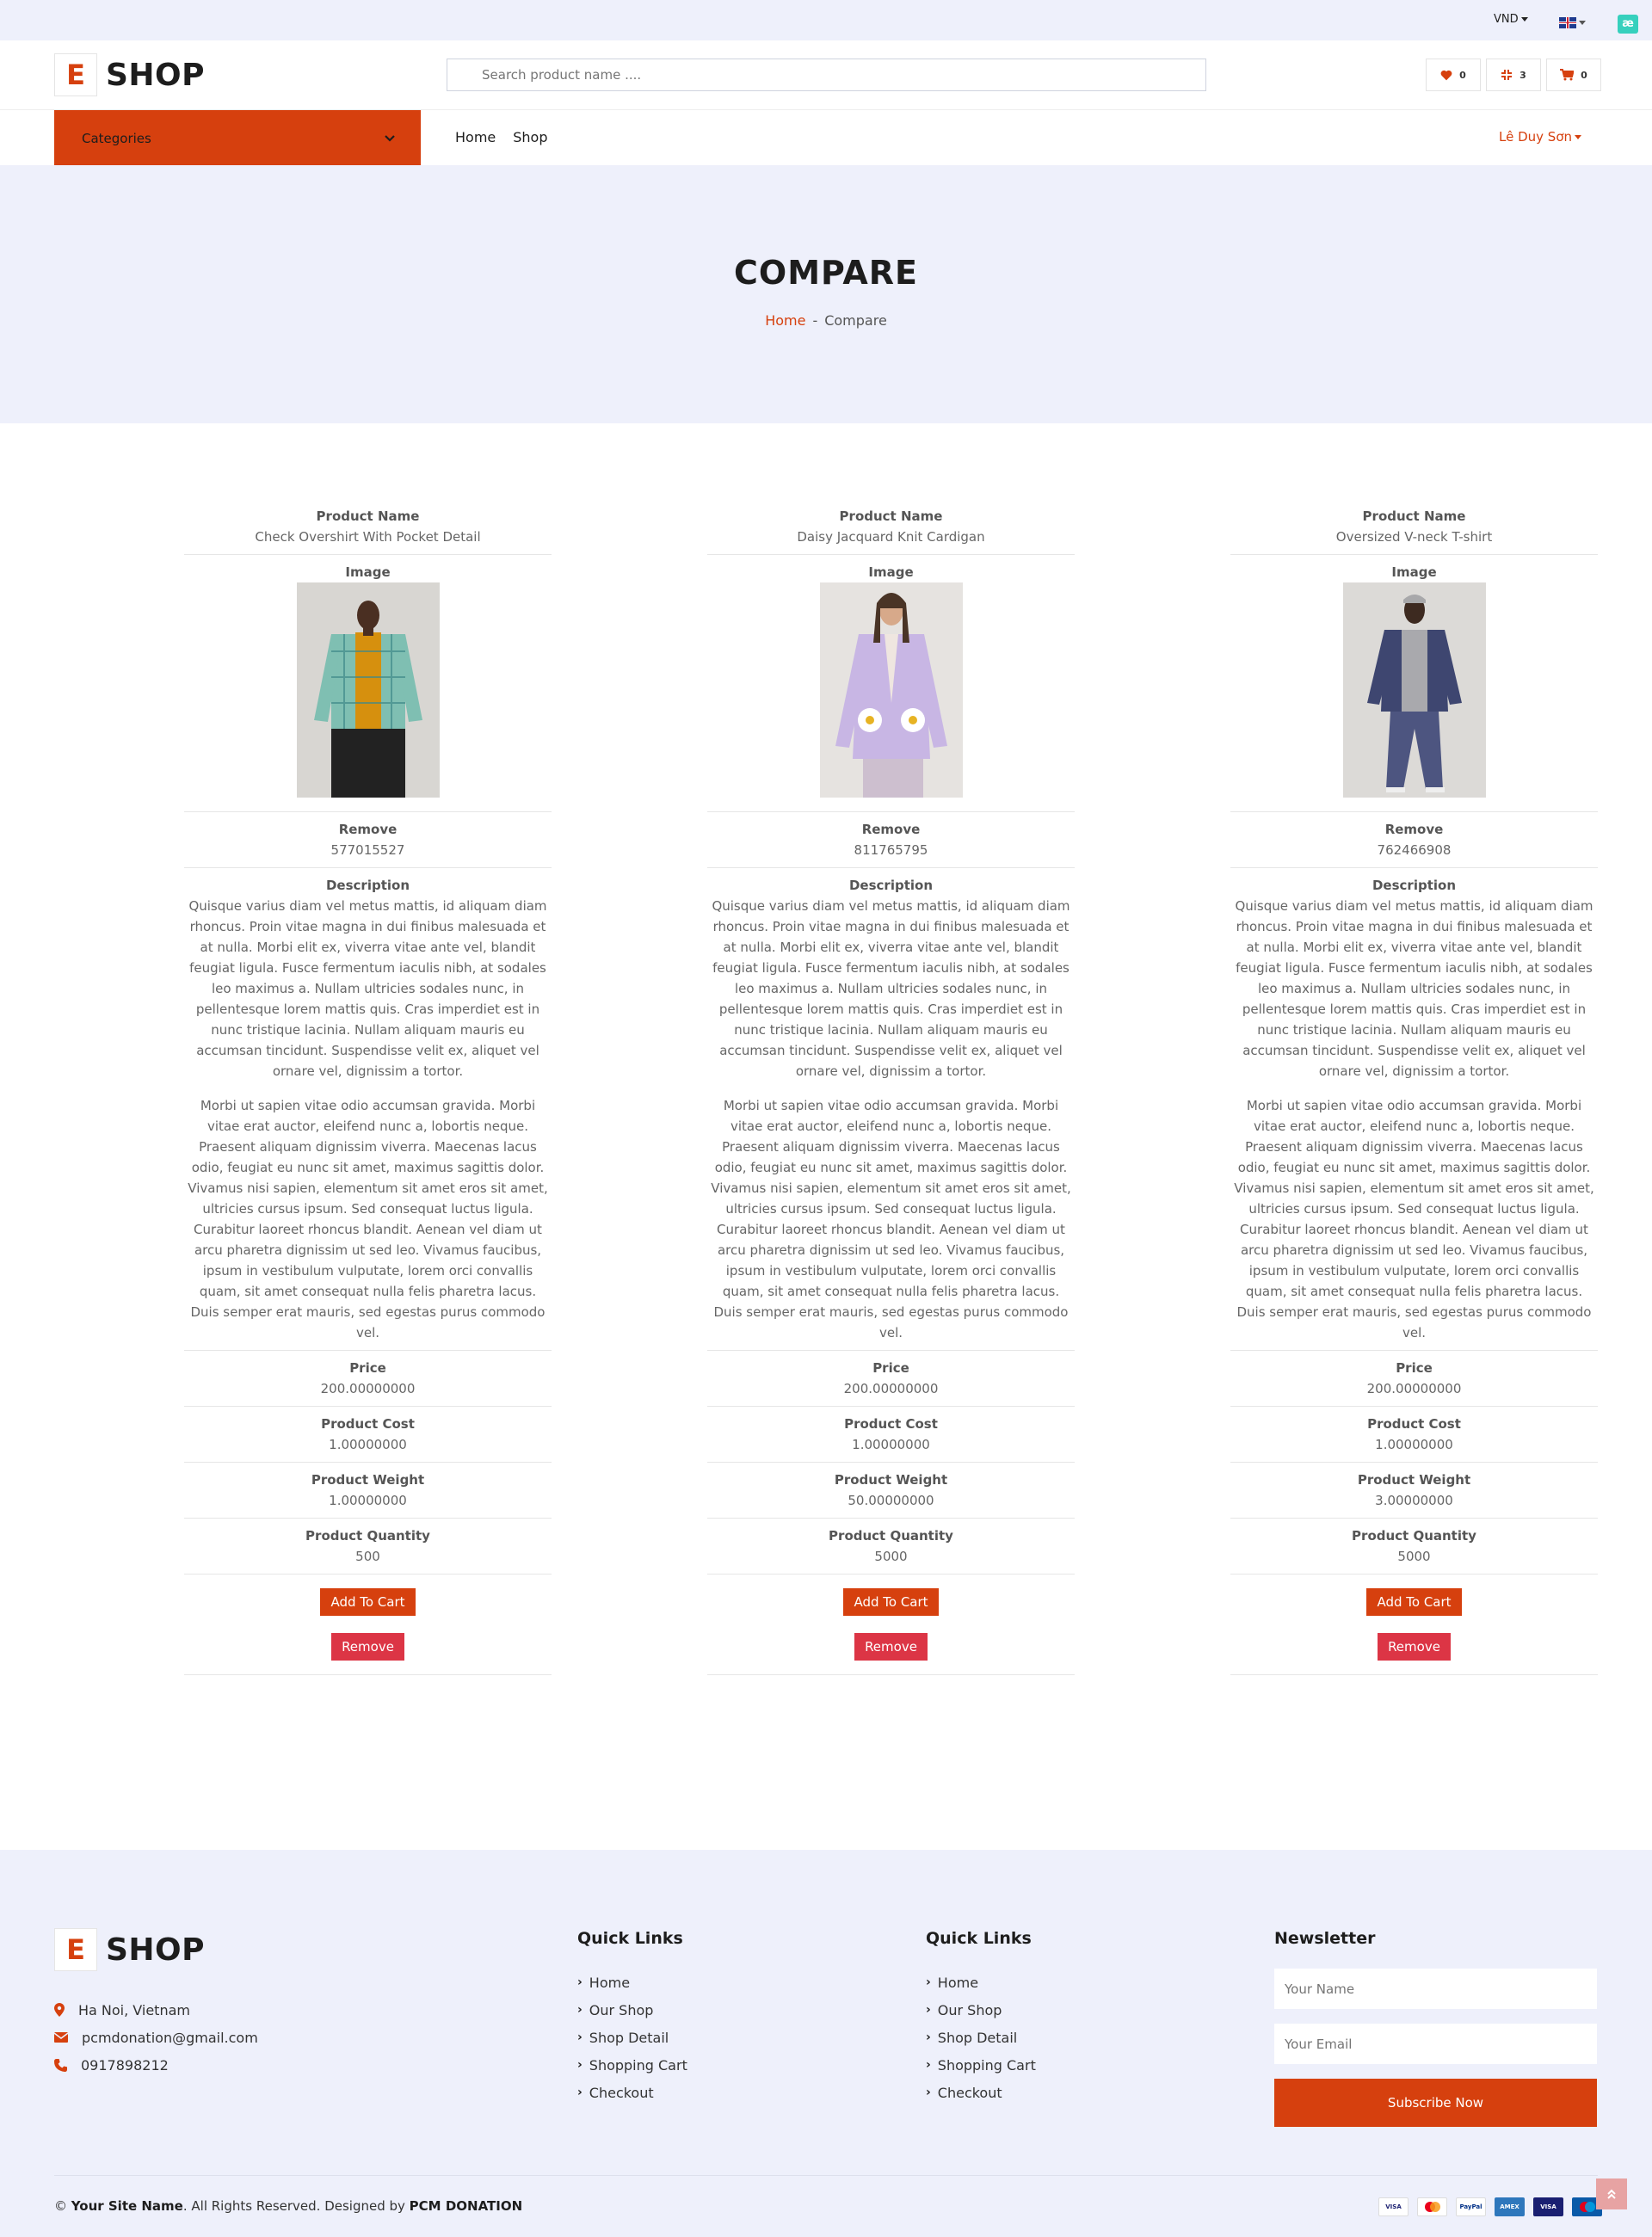 This screenshot has height=2237, width=1652. Describe the element at coordinates (630, 1938) in the screenshot. I see `quick-links-title: Quick Links` at that location.